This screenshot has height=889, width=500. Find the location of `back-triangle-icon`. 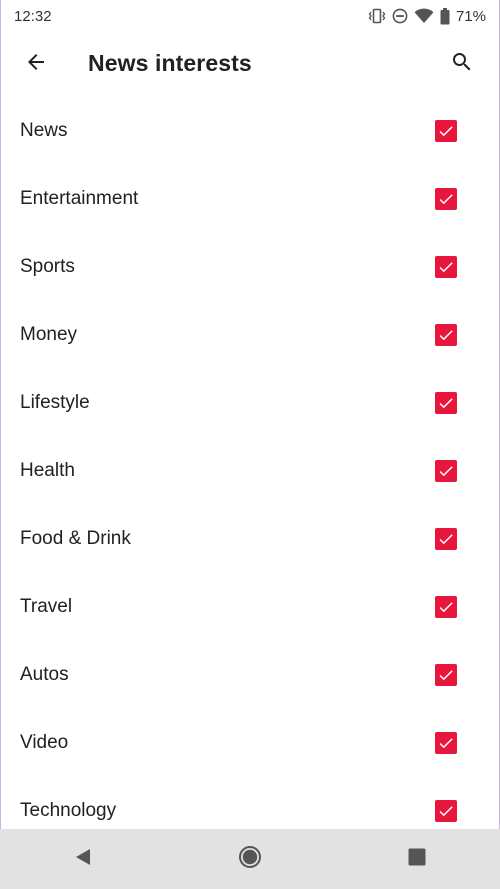

back-triangle-icon is located at coordinates (83, 859).